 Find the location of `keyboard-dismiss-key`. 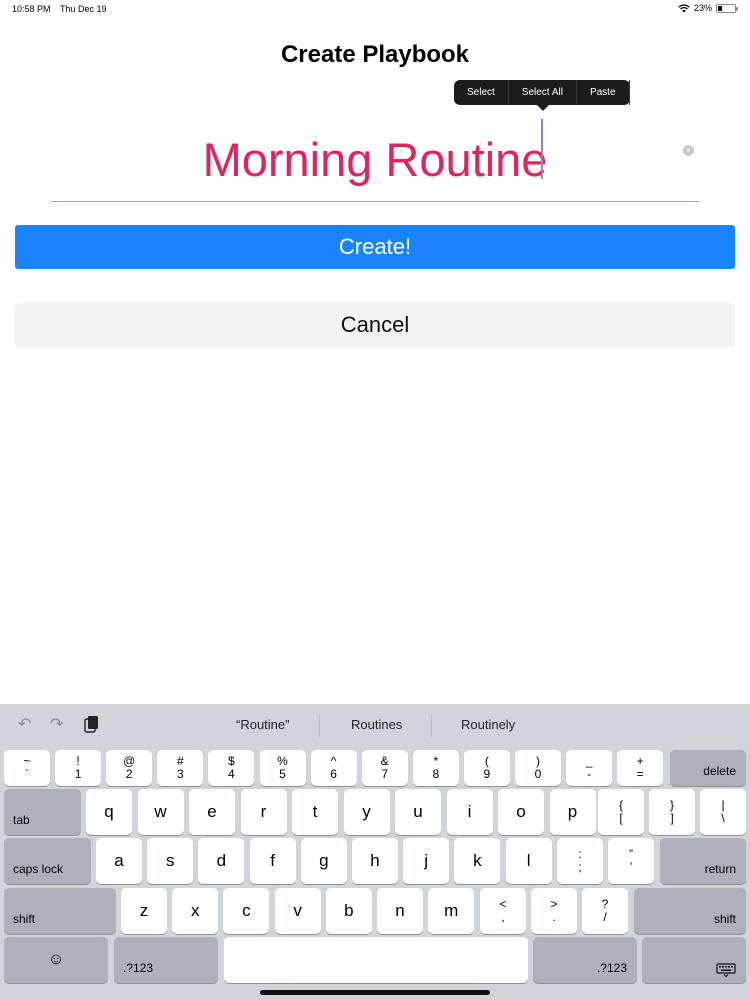

keyboard-dismiss-key is located at coordinates (694, 960).